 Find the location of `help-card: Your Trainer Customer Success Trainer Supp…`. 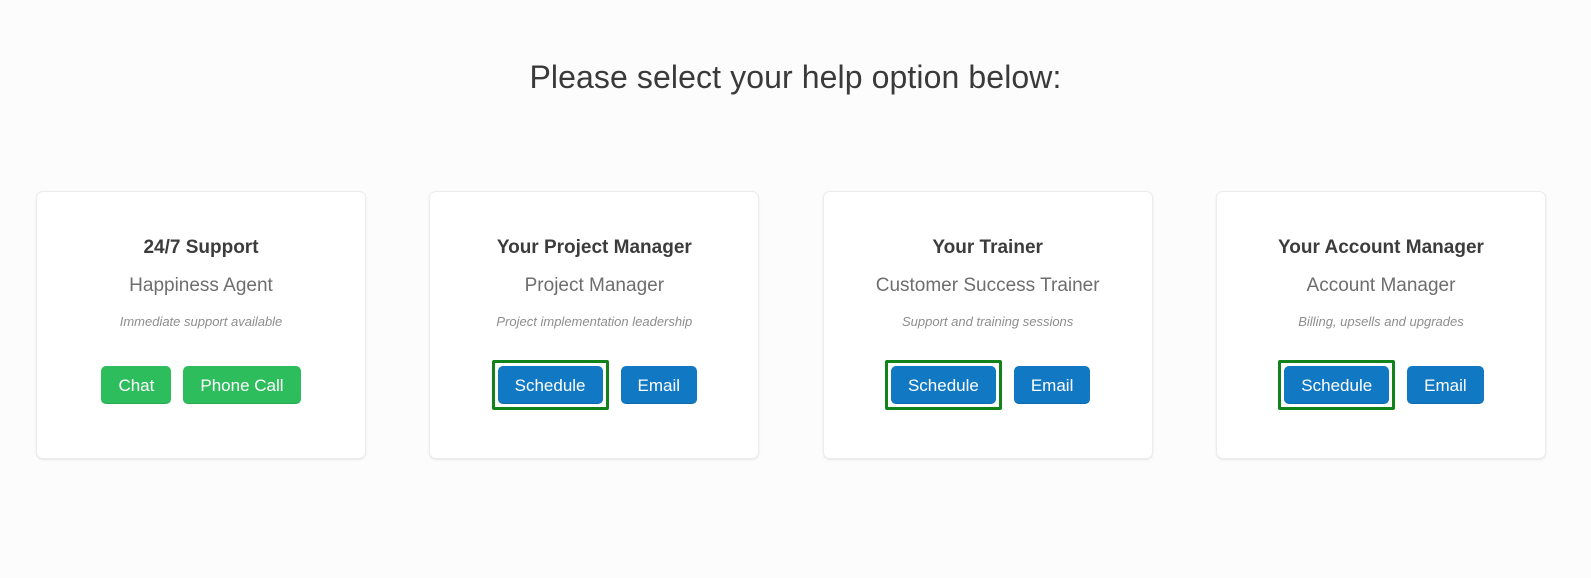

help-card: Your Trainer Customer Success Trainer Supp… is located at coordinates (987, 325).